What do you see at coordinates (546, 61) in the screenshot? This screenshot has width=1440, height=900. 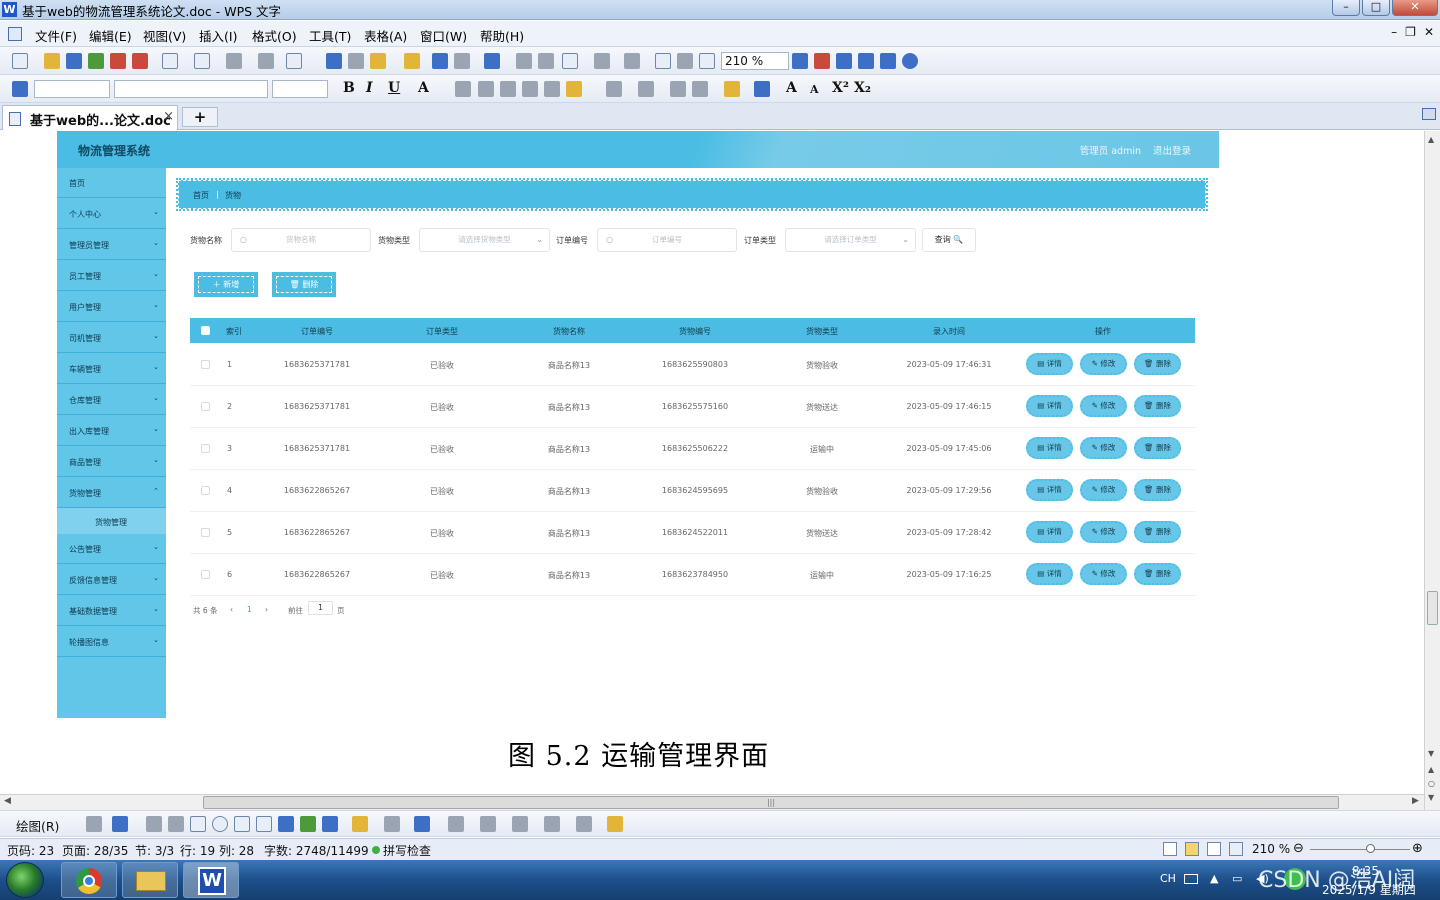 I see `hyperlink-icon` at bounding box center [546, 61].